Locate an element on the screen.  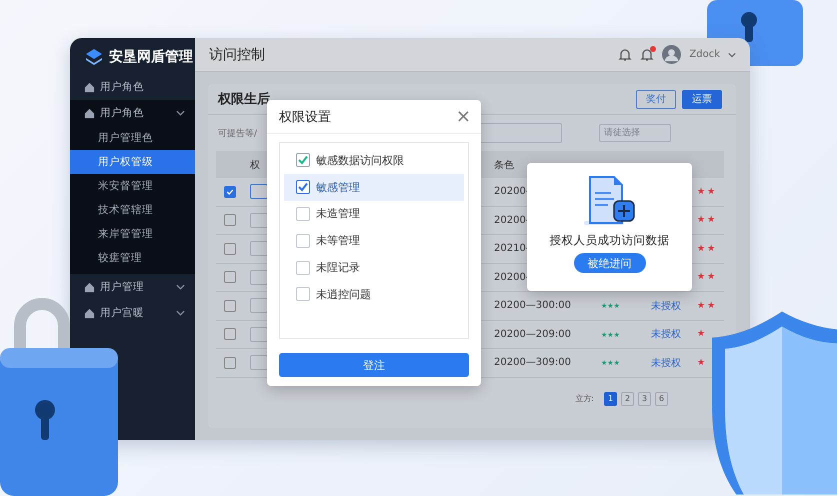
sidebar-item: 用户宫暖 is located at coordinates (132, 313).